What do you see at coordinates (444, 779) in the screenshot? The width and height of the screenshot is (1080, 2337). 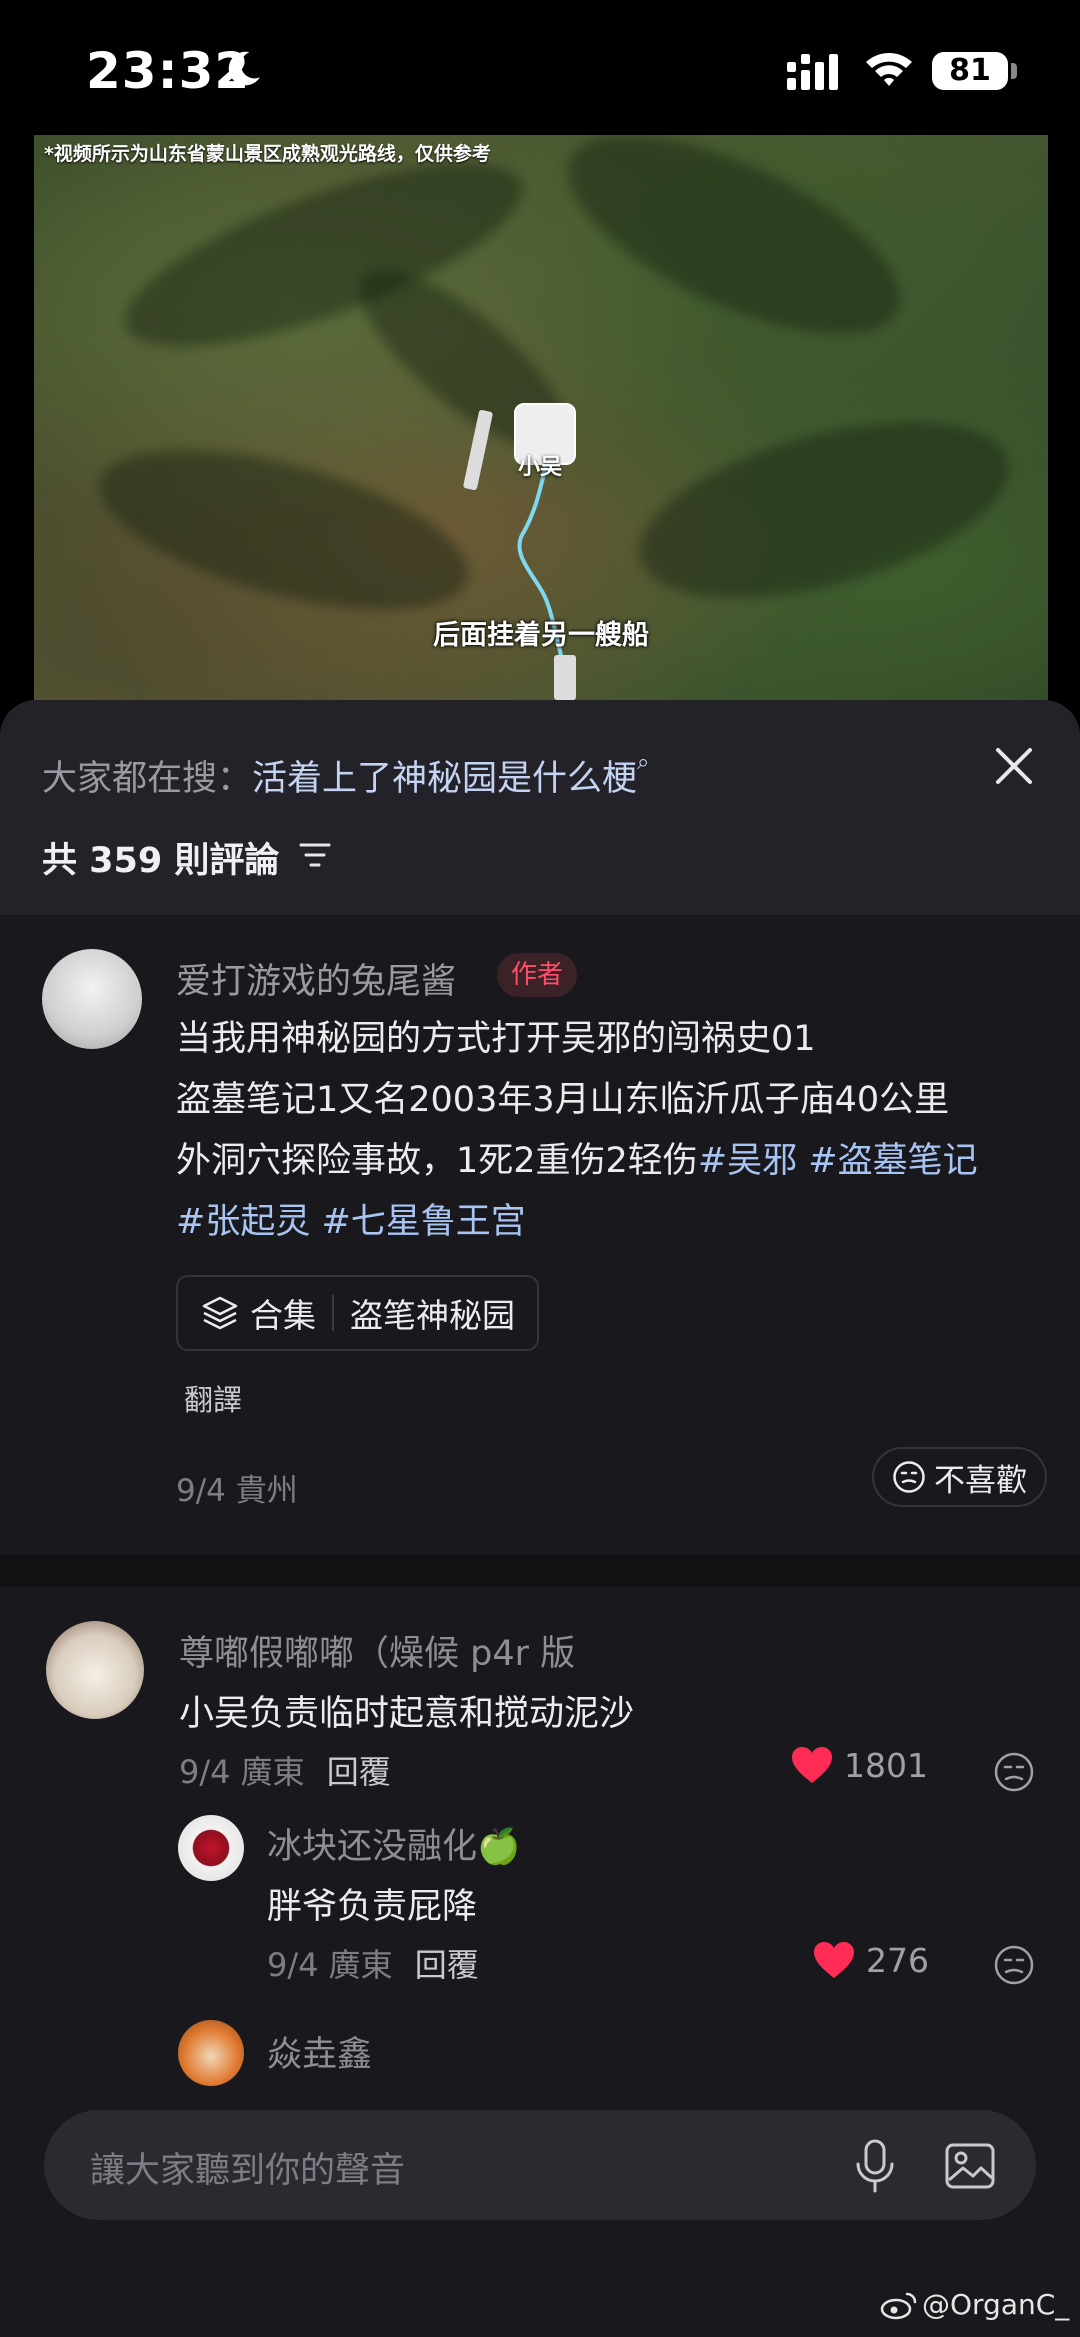 I see `search-query: 活着上了神秘园是什么梗` at bounding box center [444, 779].